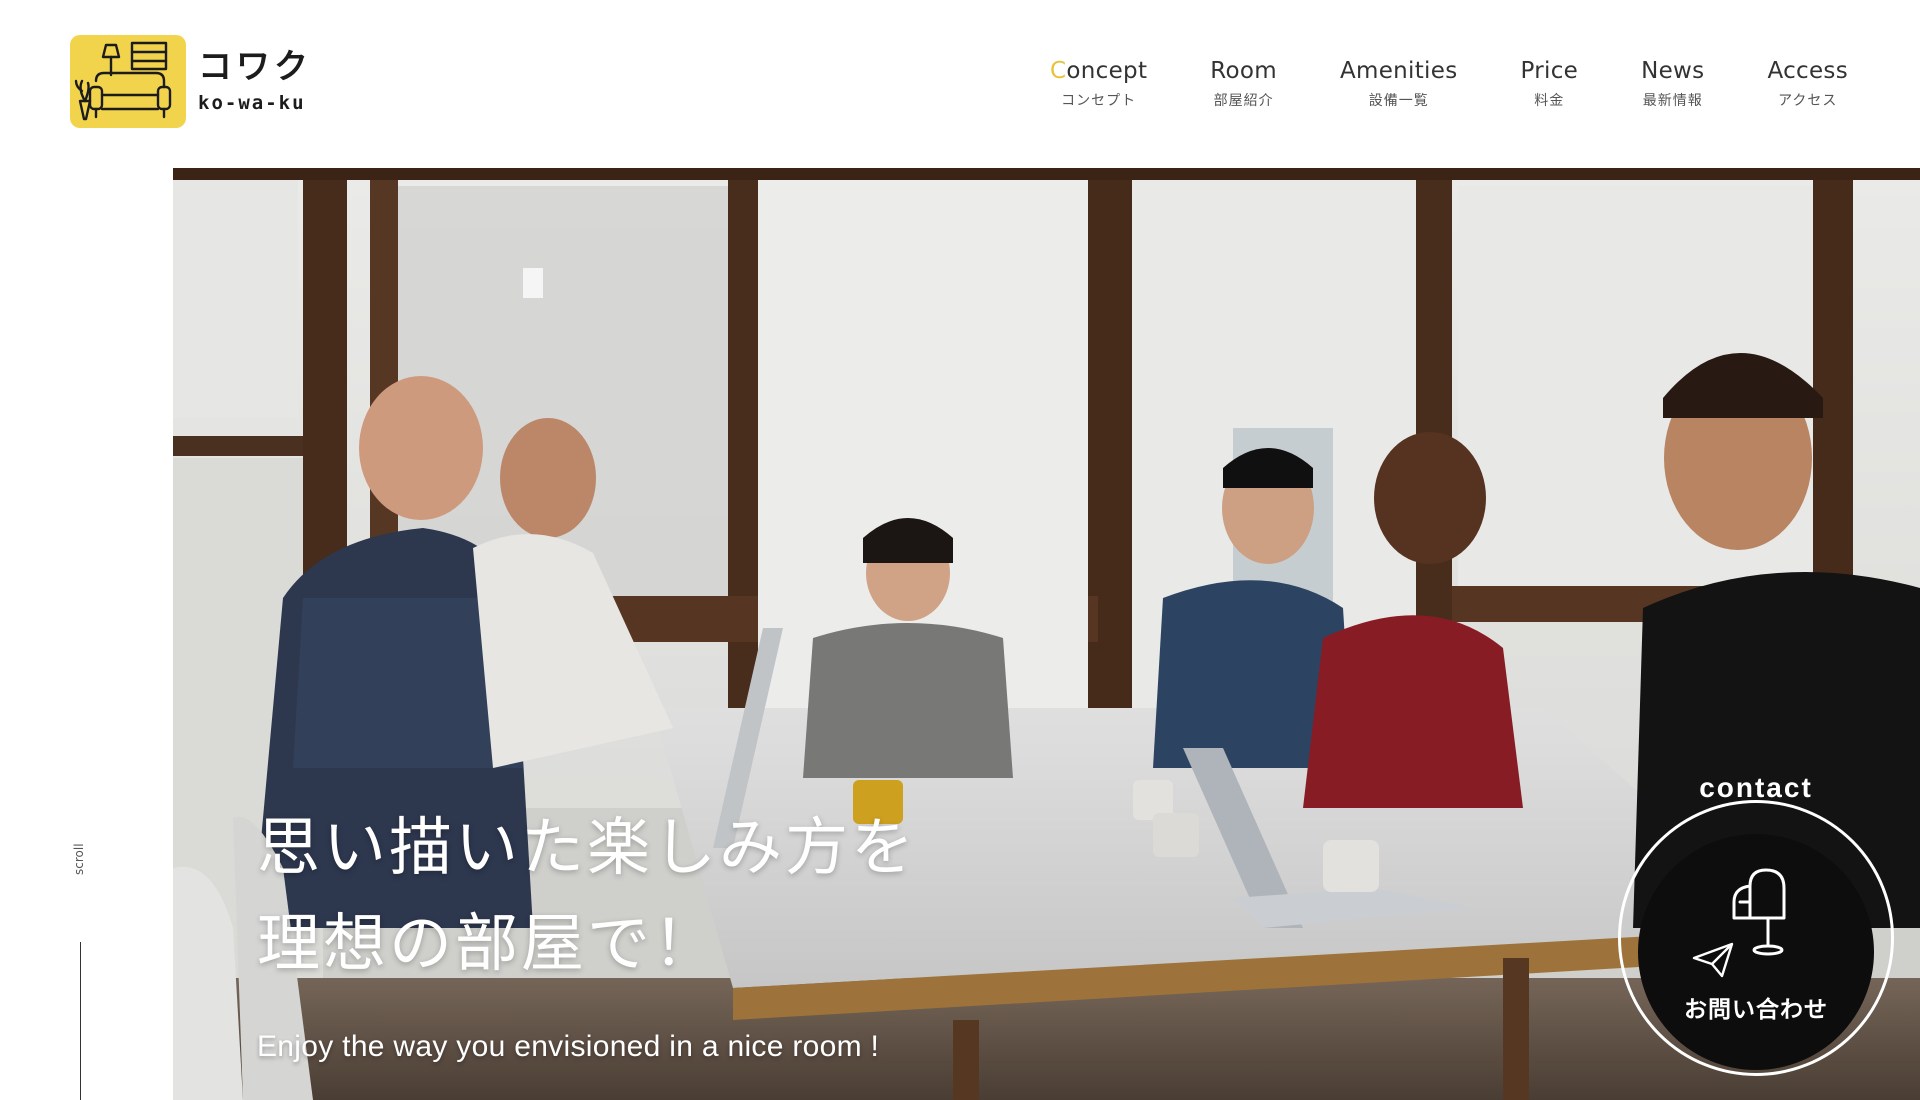 The height and width of the screenshot is (1100, 1920). Describe the element at coordinates (1756, 924) in the screenshot. I see `contact-button: contact お問い合わせ` at that location.